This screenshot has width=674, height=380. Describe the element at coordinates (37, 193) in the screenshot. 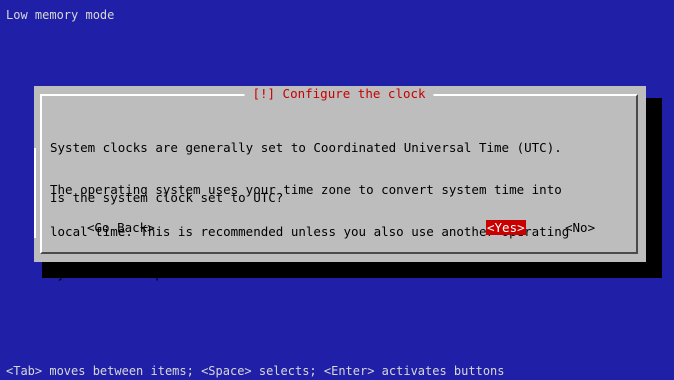

I see `dialog-left-edge` at that location.